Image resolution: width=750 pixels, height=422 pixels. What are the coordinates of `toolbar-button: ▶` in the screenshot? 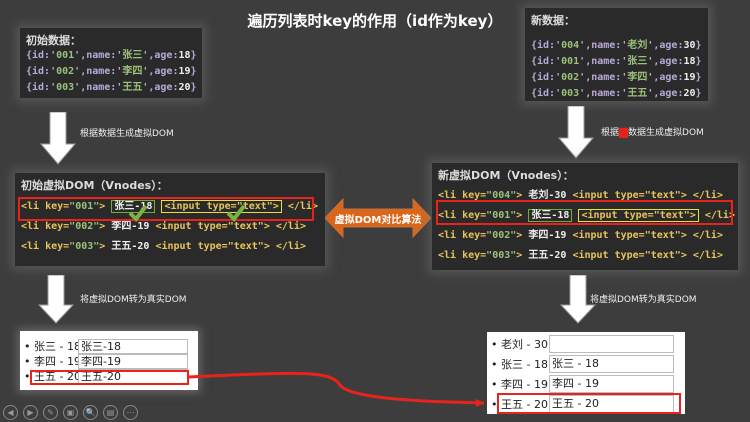 It's located at (30, 412).